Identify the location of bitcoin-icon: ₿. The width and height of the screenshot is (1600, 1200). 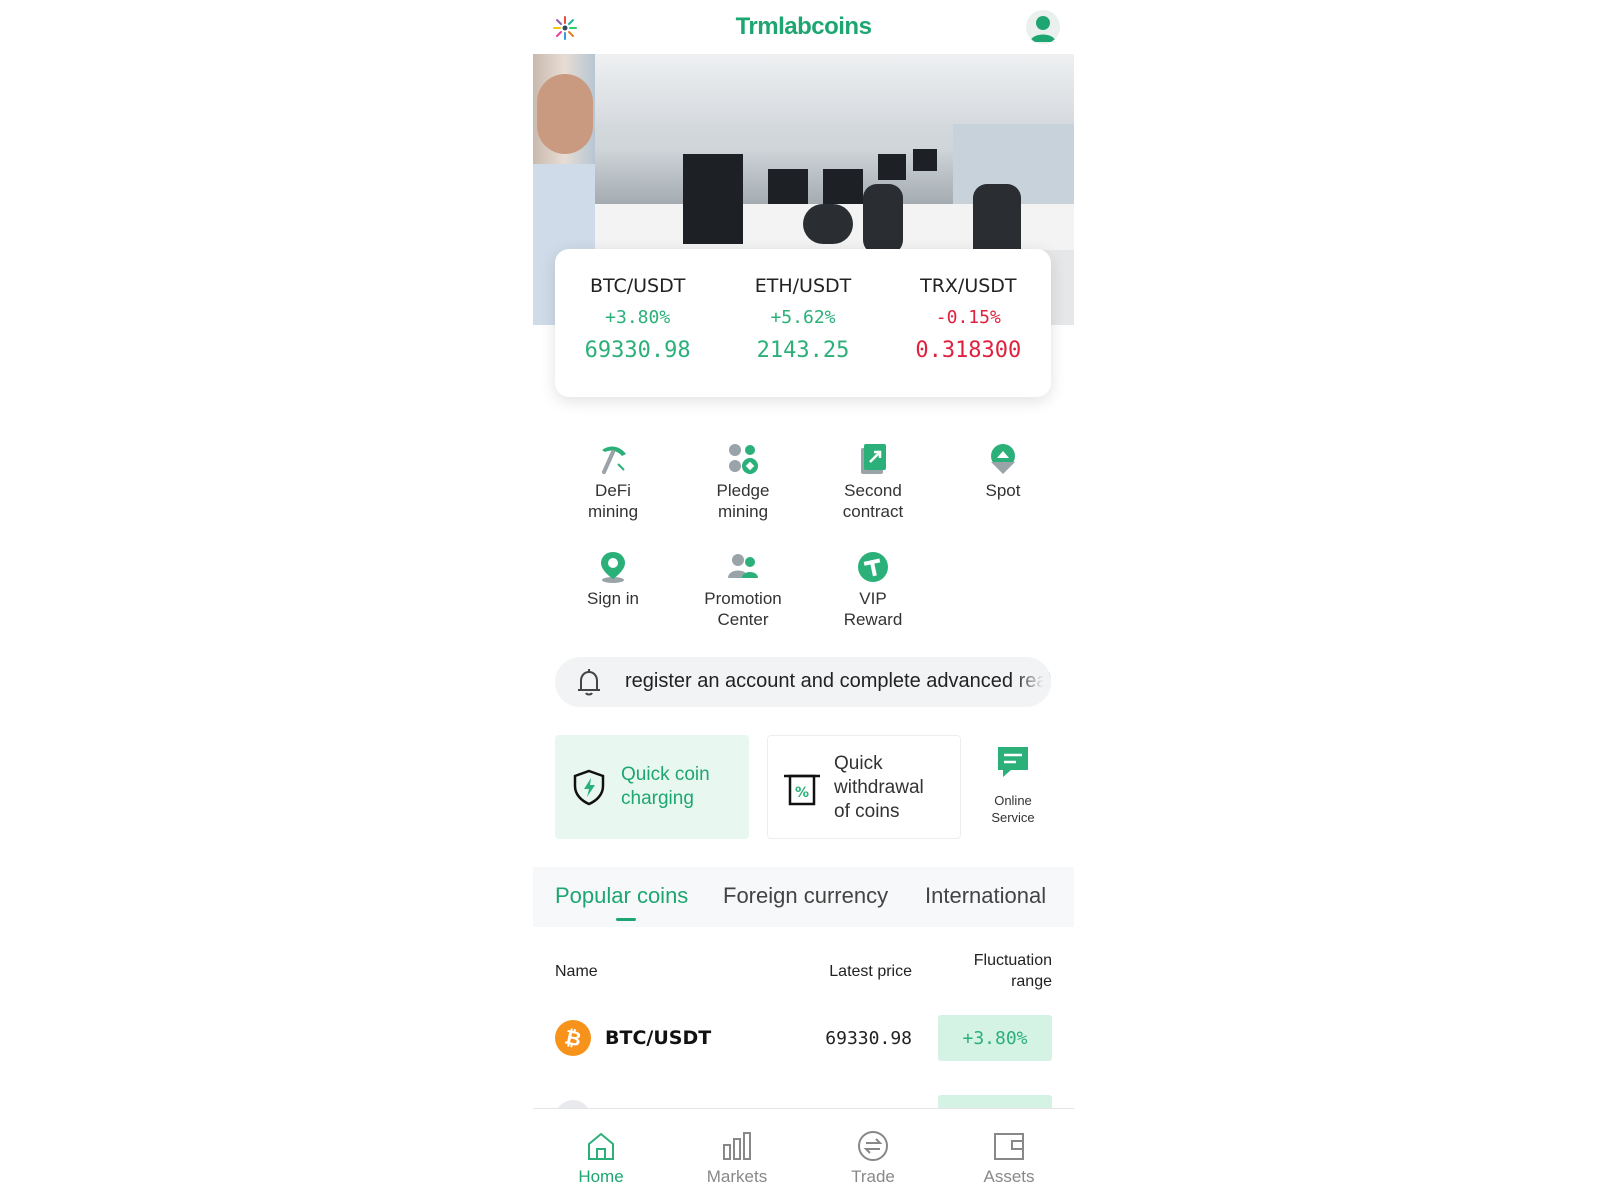
(573, 1038).